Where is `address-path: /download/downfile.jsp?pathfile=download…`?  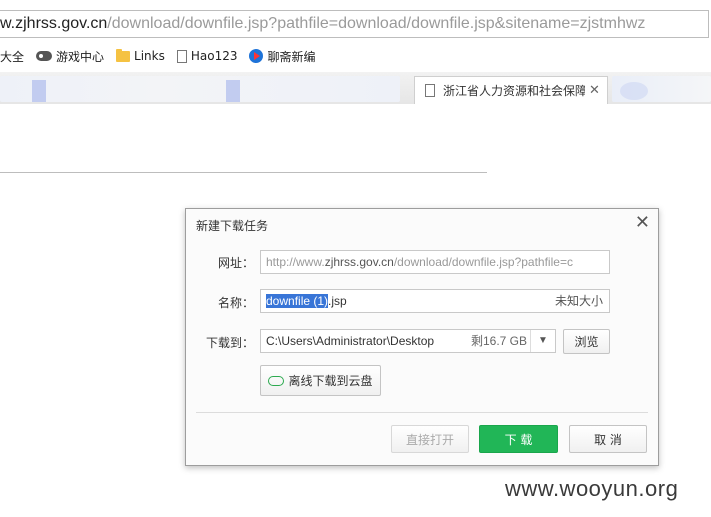
address-path: /download/downfile.jsp?pathfile=download… is located at coordinates (376, 23).